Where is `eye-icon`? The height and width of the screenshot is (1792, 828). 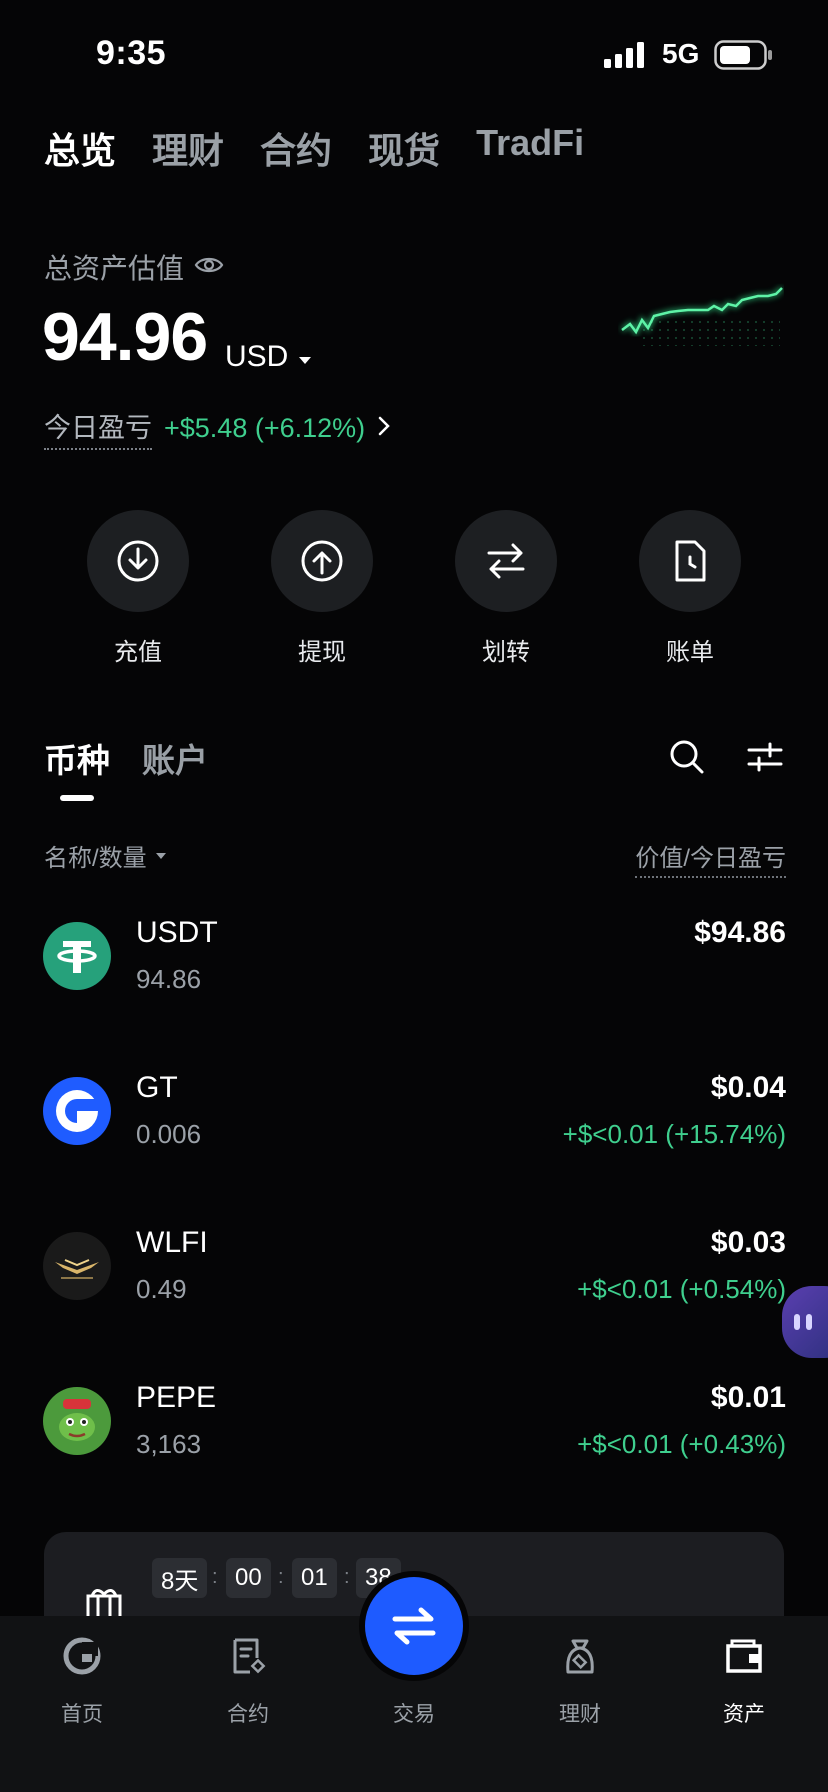 eye-icon is located at coordinates (209, 267).